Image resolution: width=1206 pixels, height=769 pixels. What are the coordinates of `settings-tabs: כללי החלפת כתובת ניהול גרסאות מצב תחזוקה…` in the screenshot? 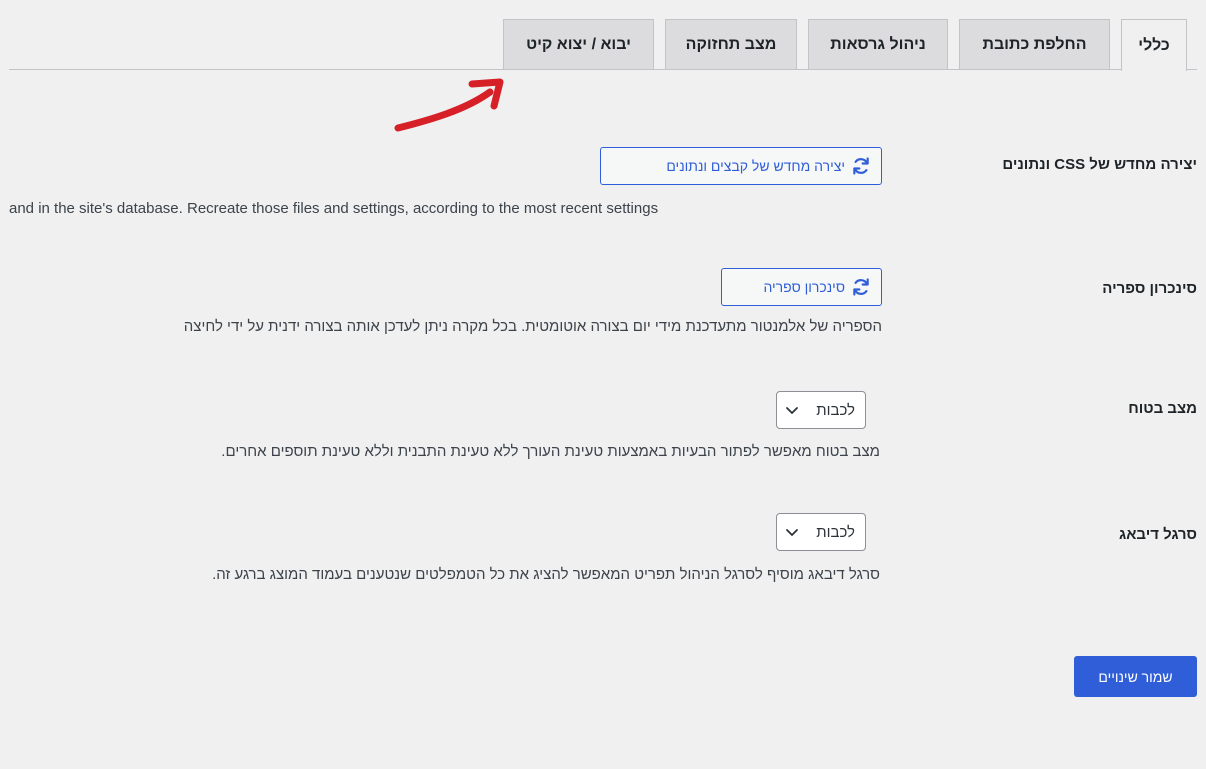 It's located at (603, 36).